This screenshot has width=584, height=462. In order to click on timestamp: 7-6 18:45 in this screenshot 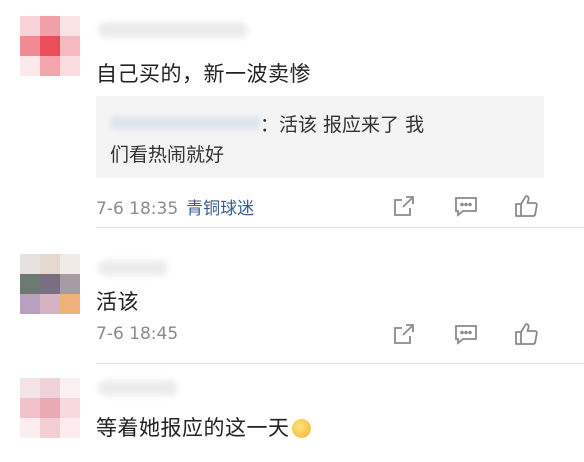, I will do `click(137, 334)`.